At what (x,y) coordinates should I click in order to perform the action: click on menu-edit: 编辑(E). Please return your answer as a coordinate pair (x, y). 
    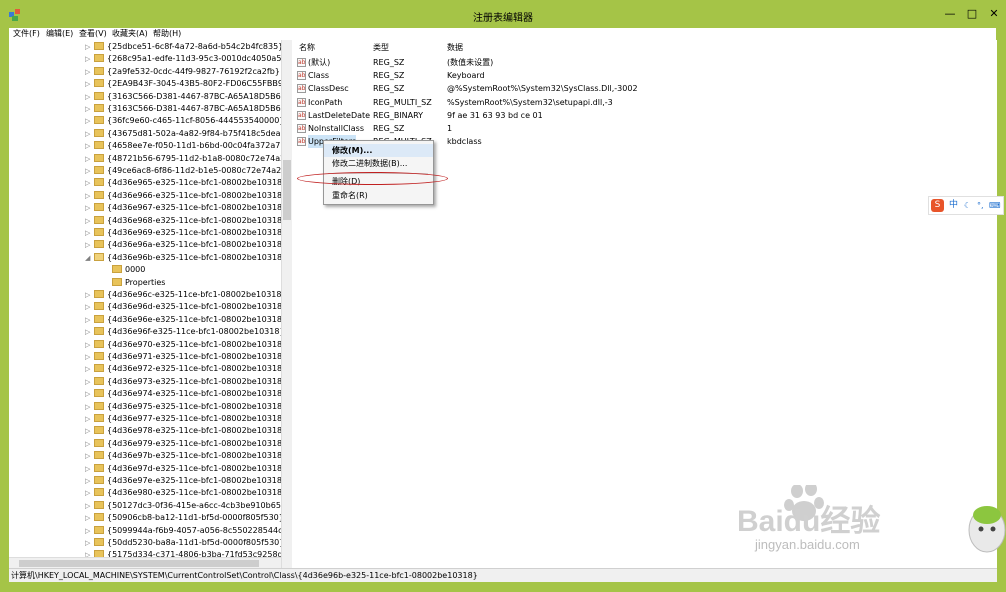
    Looking at the image, I should click on (59, 34).